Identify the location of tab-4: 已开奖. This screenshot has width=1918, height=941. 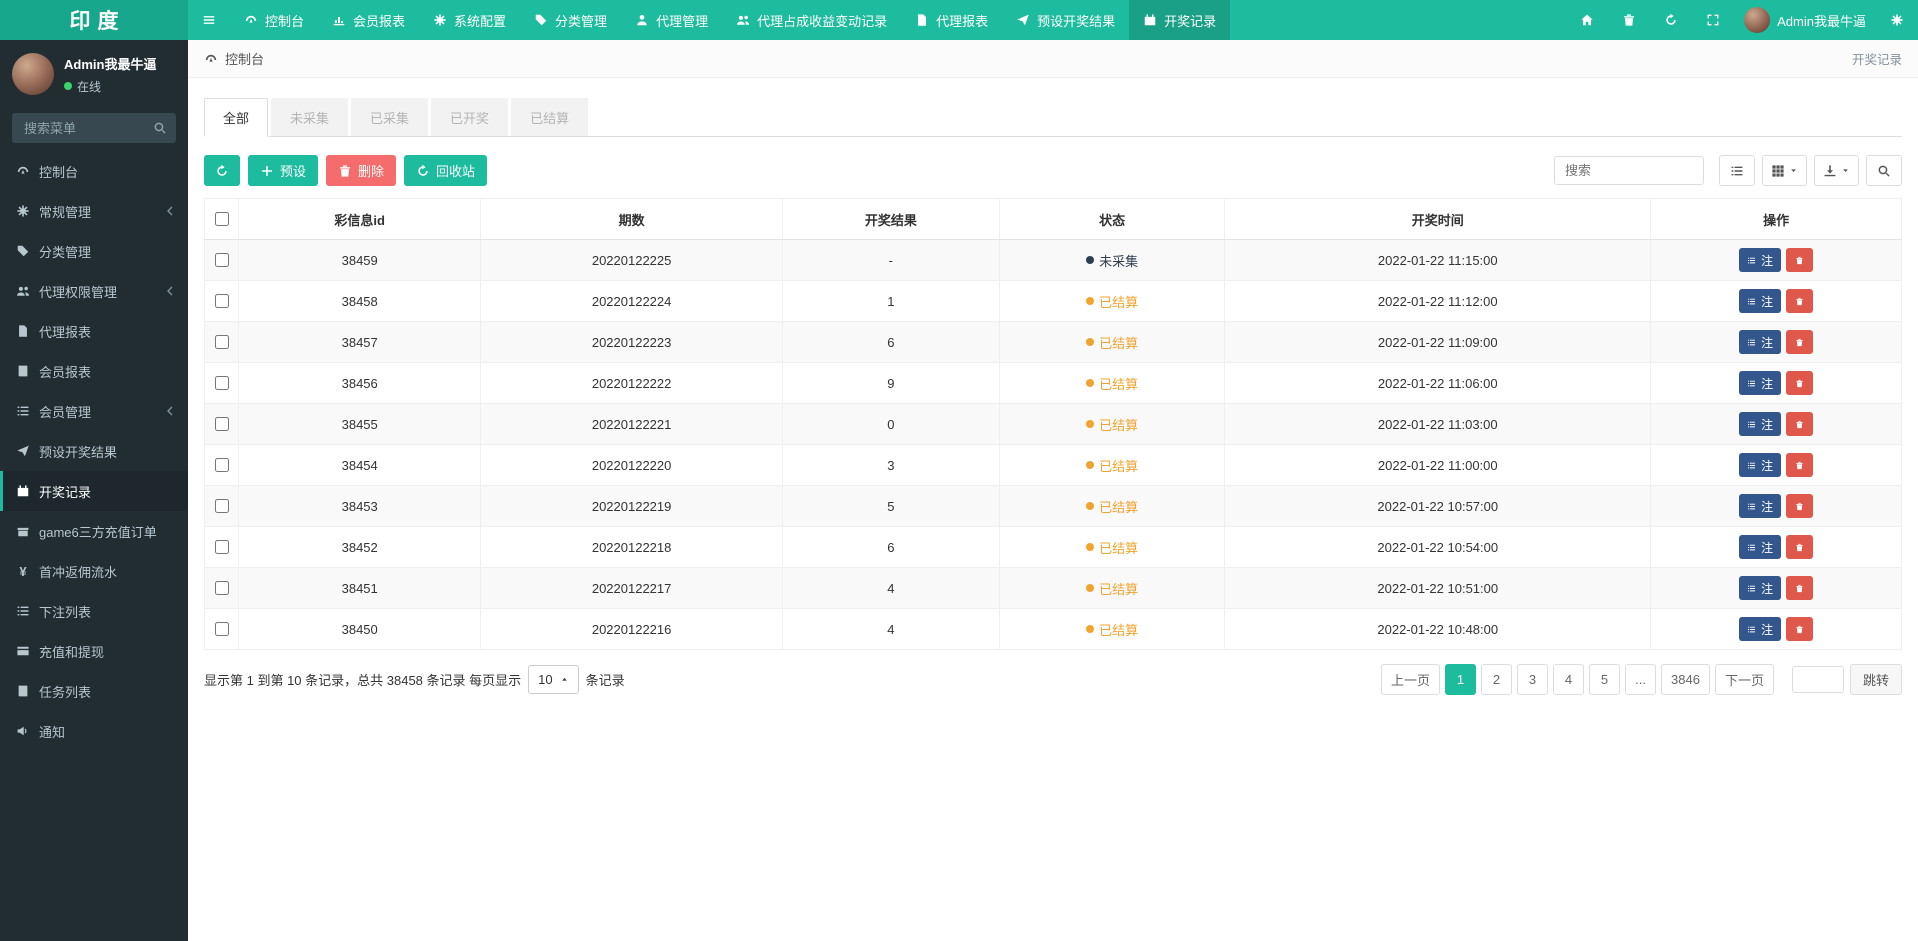
(470, 117).